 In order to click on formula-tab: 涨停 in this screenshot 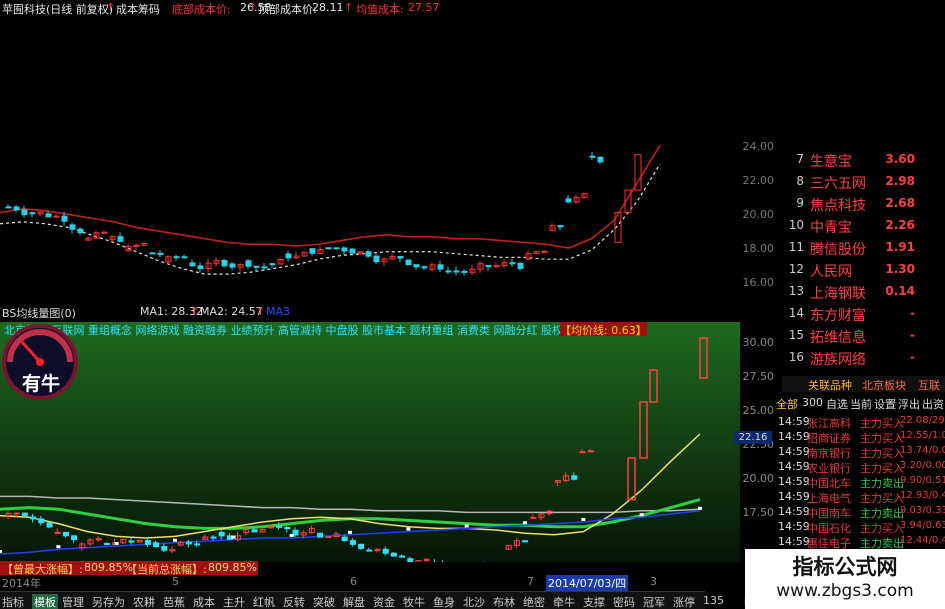, I will do `click(684, 601)`.